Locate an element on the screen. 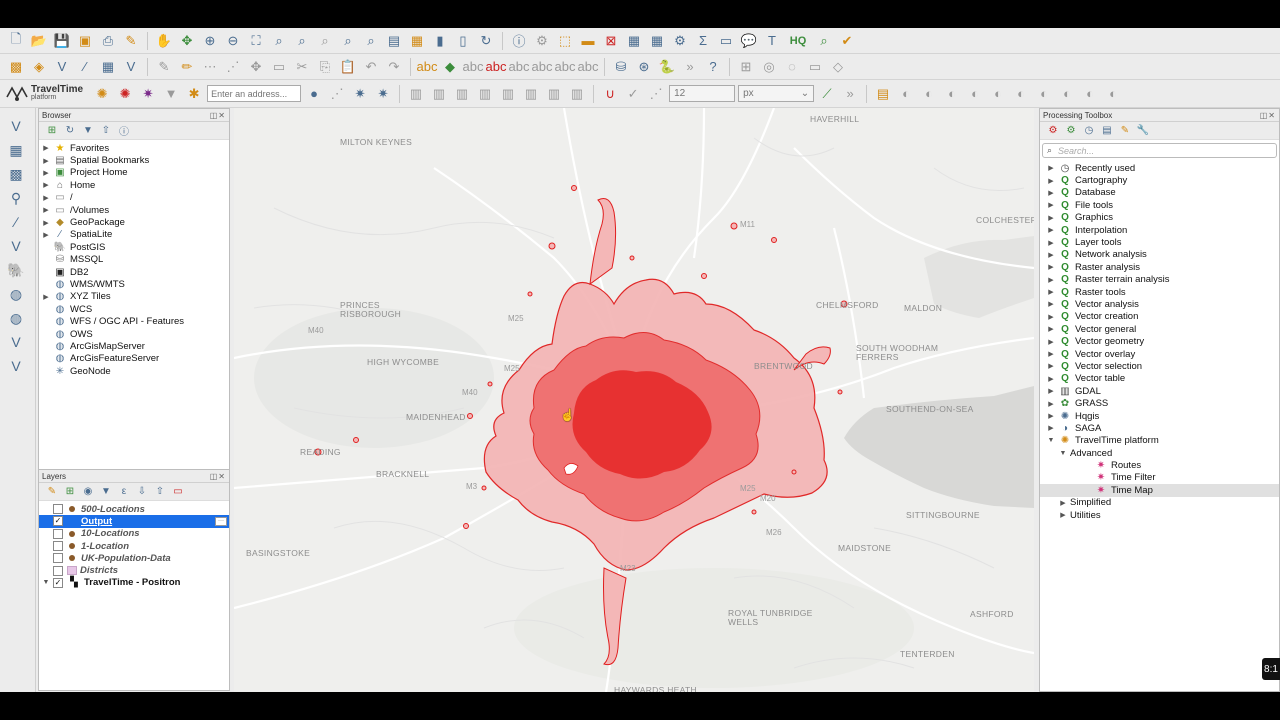 The image size is (1280, 720). browser-item: ▶ ▭ / is located at coordinates (134, 198).